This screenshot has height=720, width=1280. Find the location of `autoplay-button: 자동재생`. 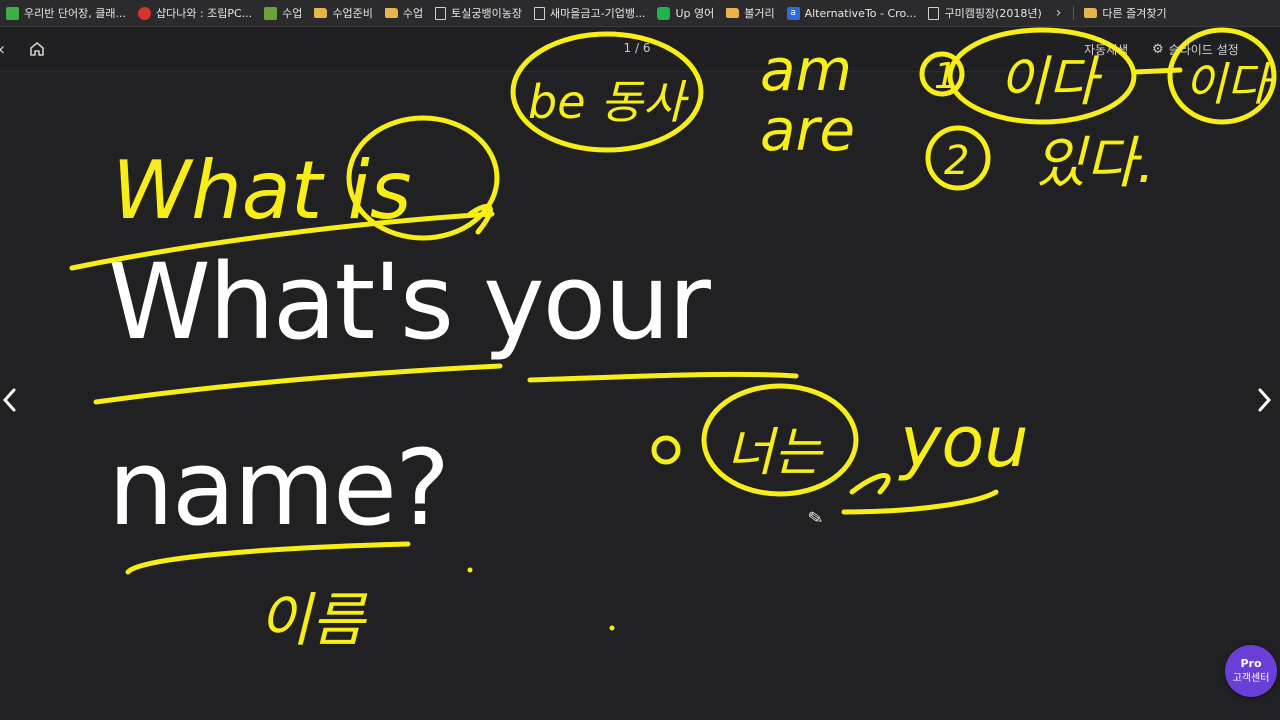

autoplay-button: 자동재생 is located at coordinates (1106, 49).